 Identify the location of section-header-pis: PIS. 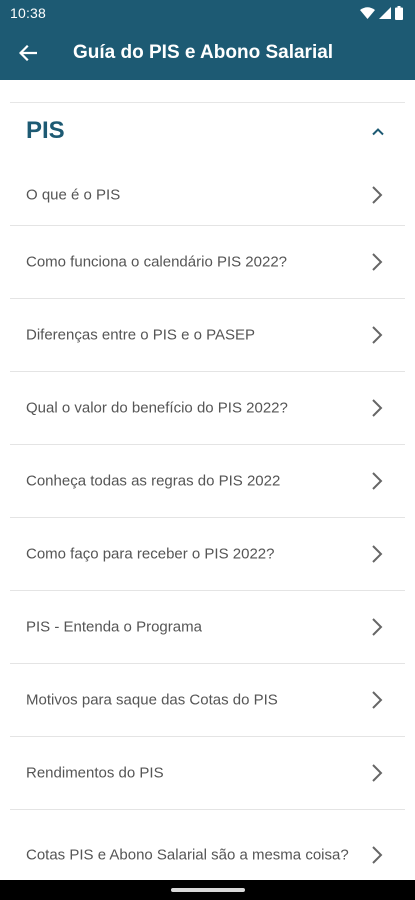
(207, 133).